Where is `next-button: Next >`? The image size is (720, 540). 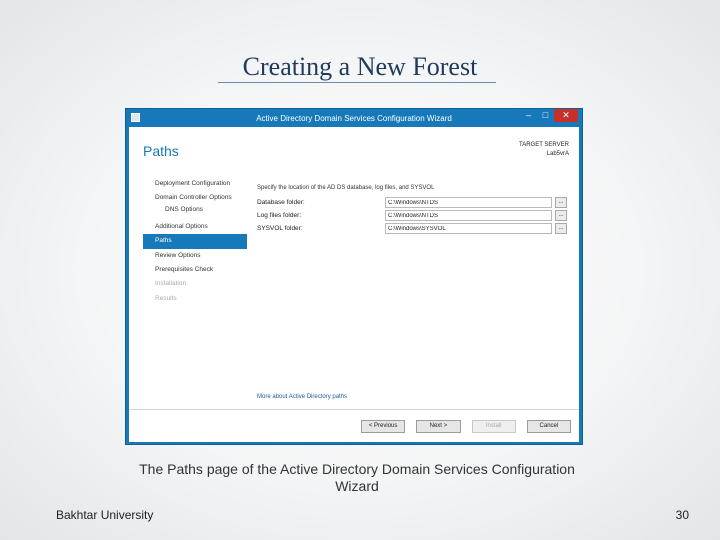 next-button: Next > is located at coordinates (438, 426).